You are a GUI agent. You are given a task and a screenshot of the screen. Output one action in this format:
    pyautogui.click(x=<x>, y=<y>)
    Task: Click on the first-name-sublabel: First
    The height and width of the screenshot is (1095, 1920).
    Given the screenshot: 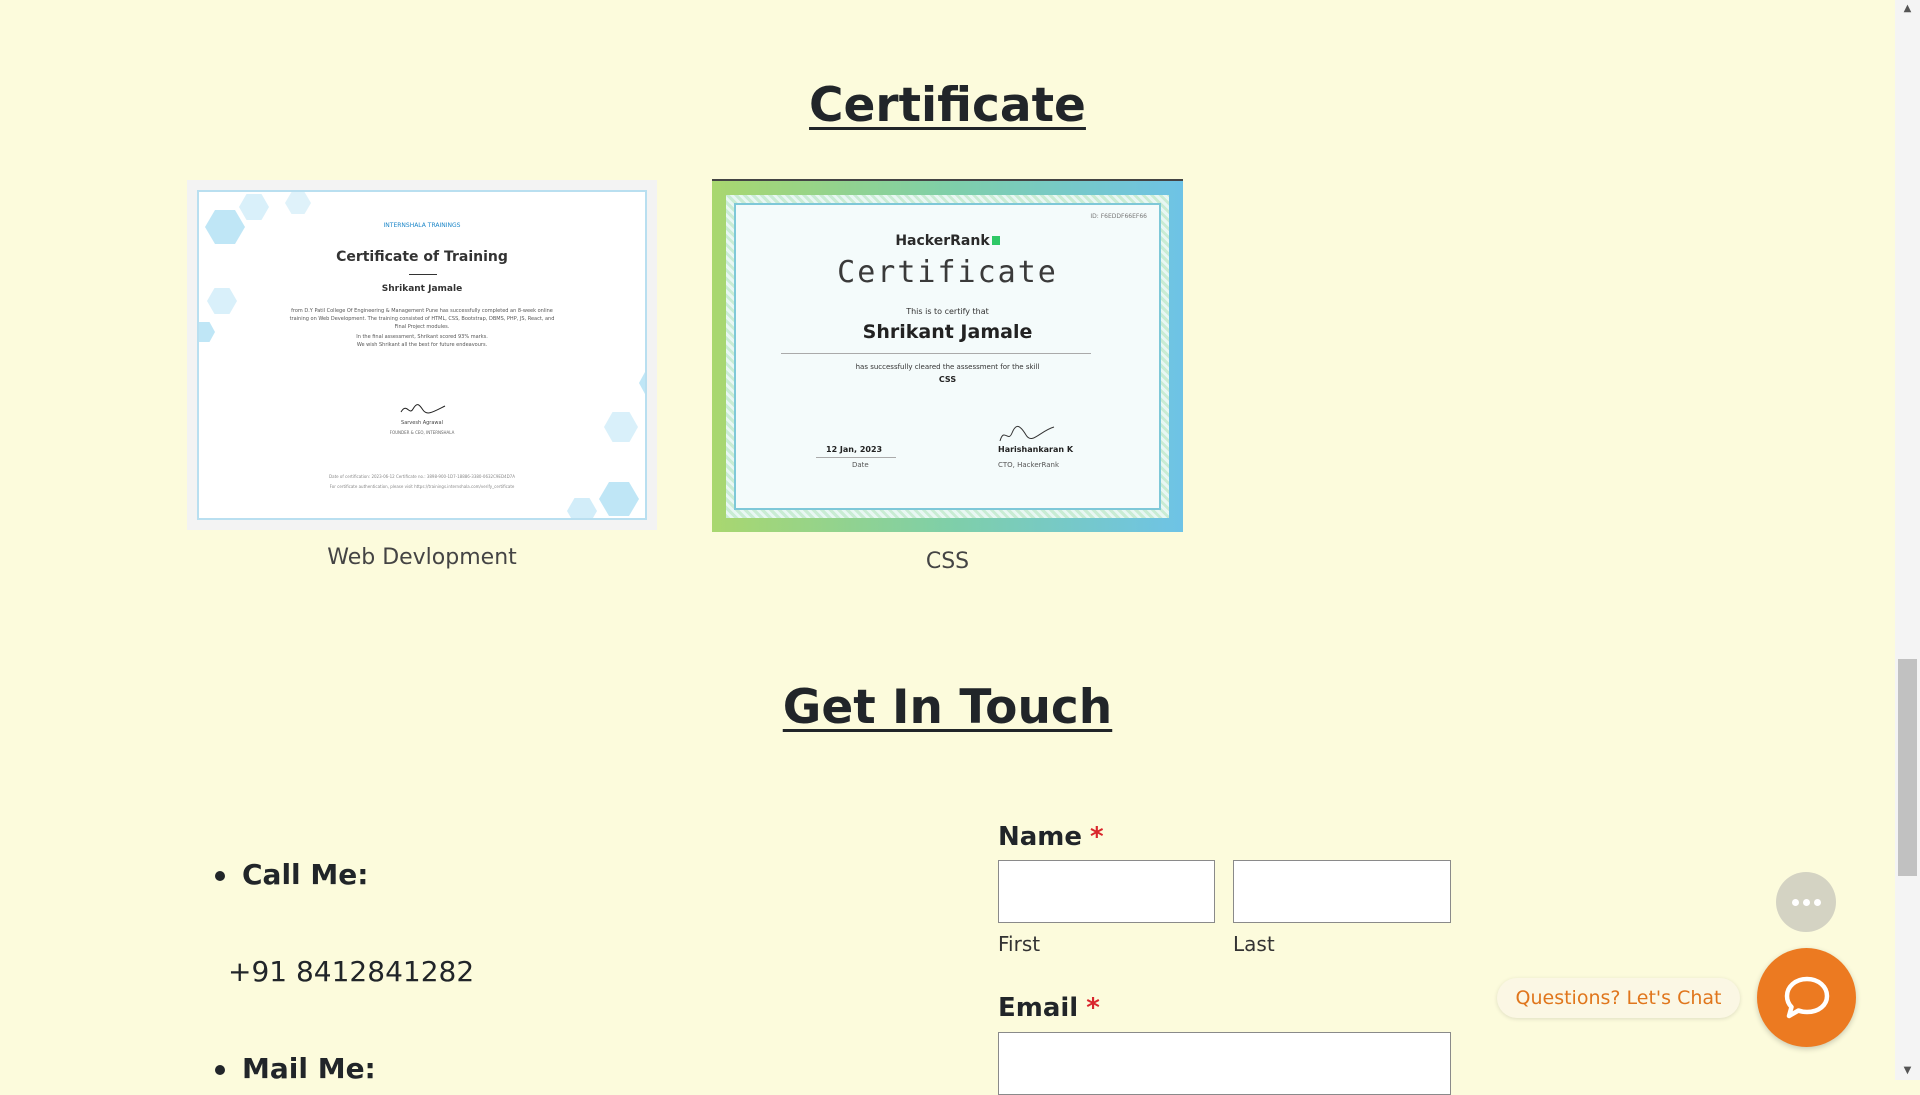 What is the action you would take?
    pyautogui.click(x=1019, y=944)
    